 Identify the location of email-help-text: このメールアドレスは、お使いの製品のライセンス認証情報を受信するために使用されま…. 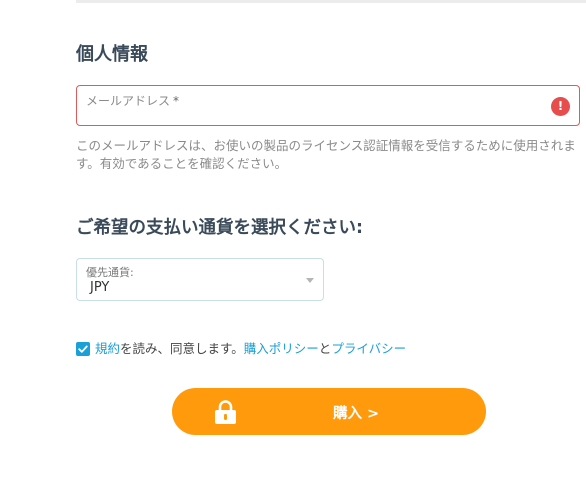
(326, 154).